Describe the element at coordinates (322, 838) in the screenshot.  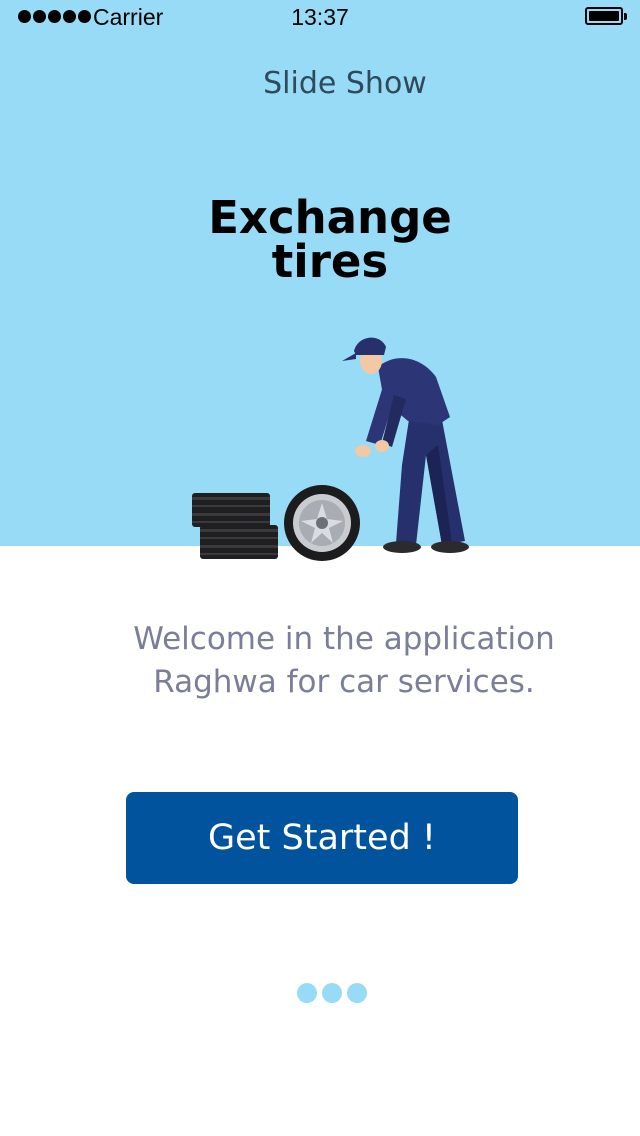
I see `get-started-button: Get Started !` at that location.